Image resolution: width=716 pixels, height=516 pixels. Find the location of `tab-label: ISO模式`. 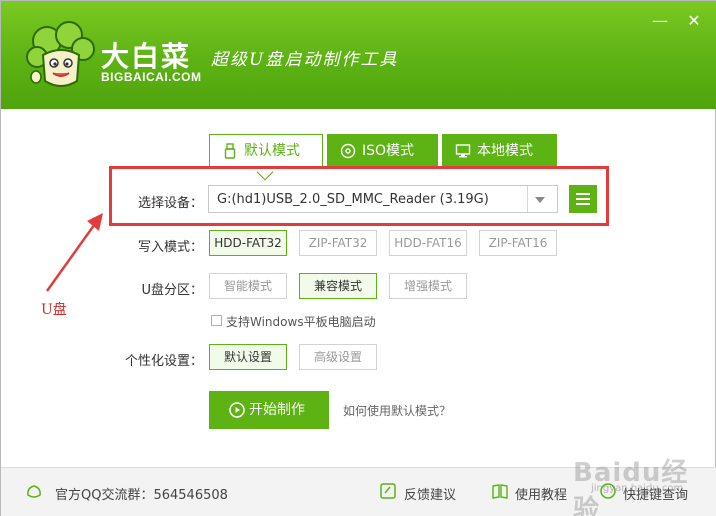

tab-label: ISO模式 is located at coordinates (388, 151).